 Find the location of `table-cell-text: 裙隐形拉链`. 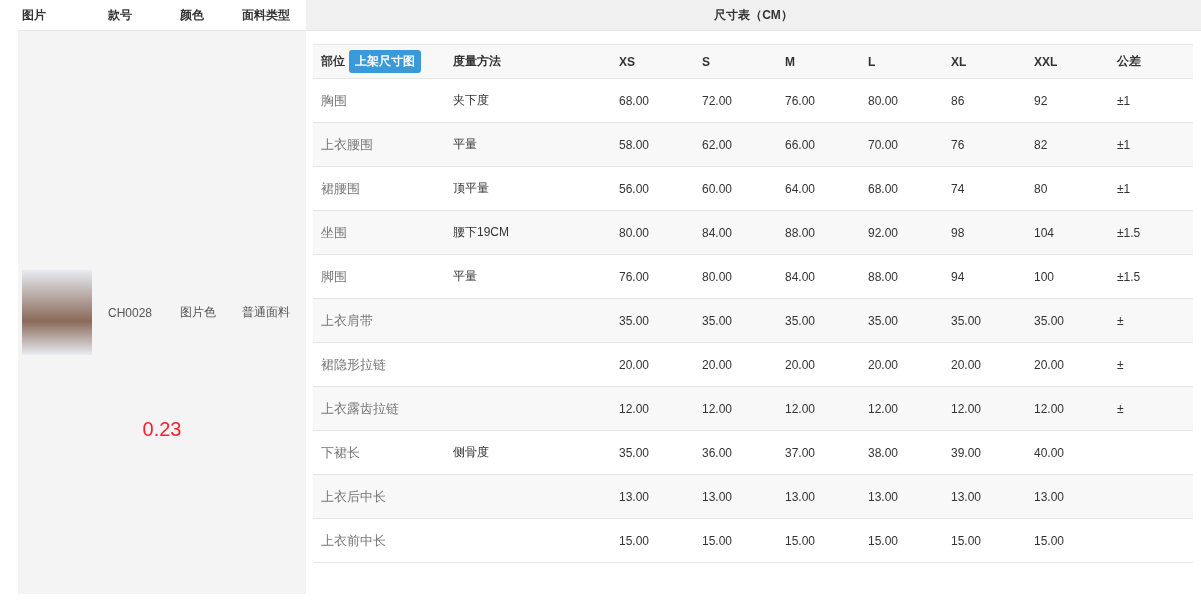

table-cell-text: 裙隐形拉链 is located at coordinates (353, 364).